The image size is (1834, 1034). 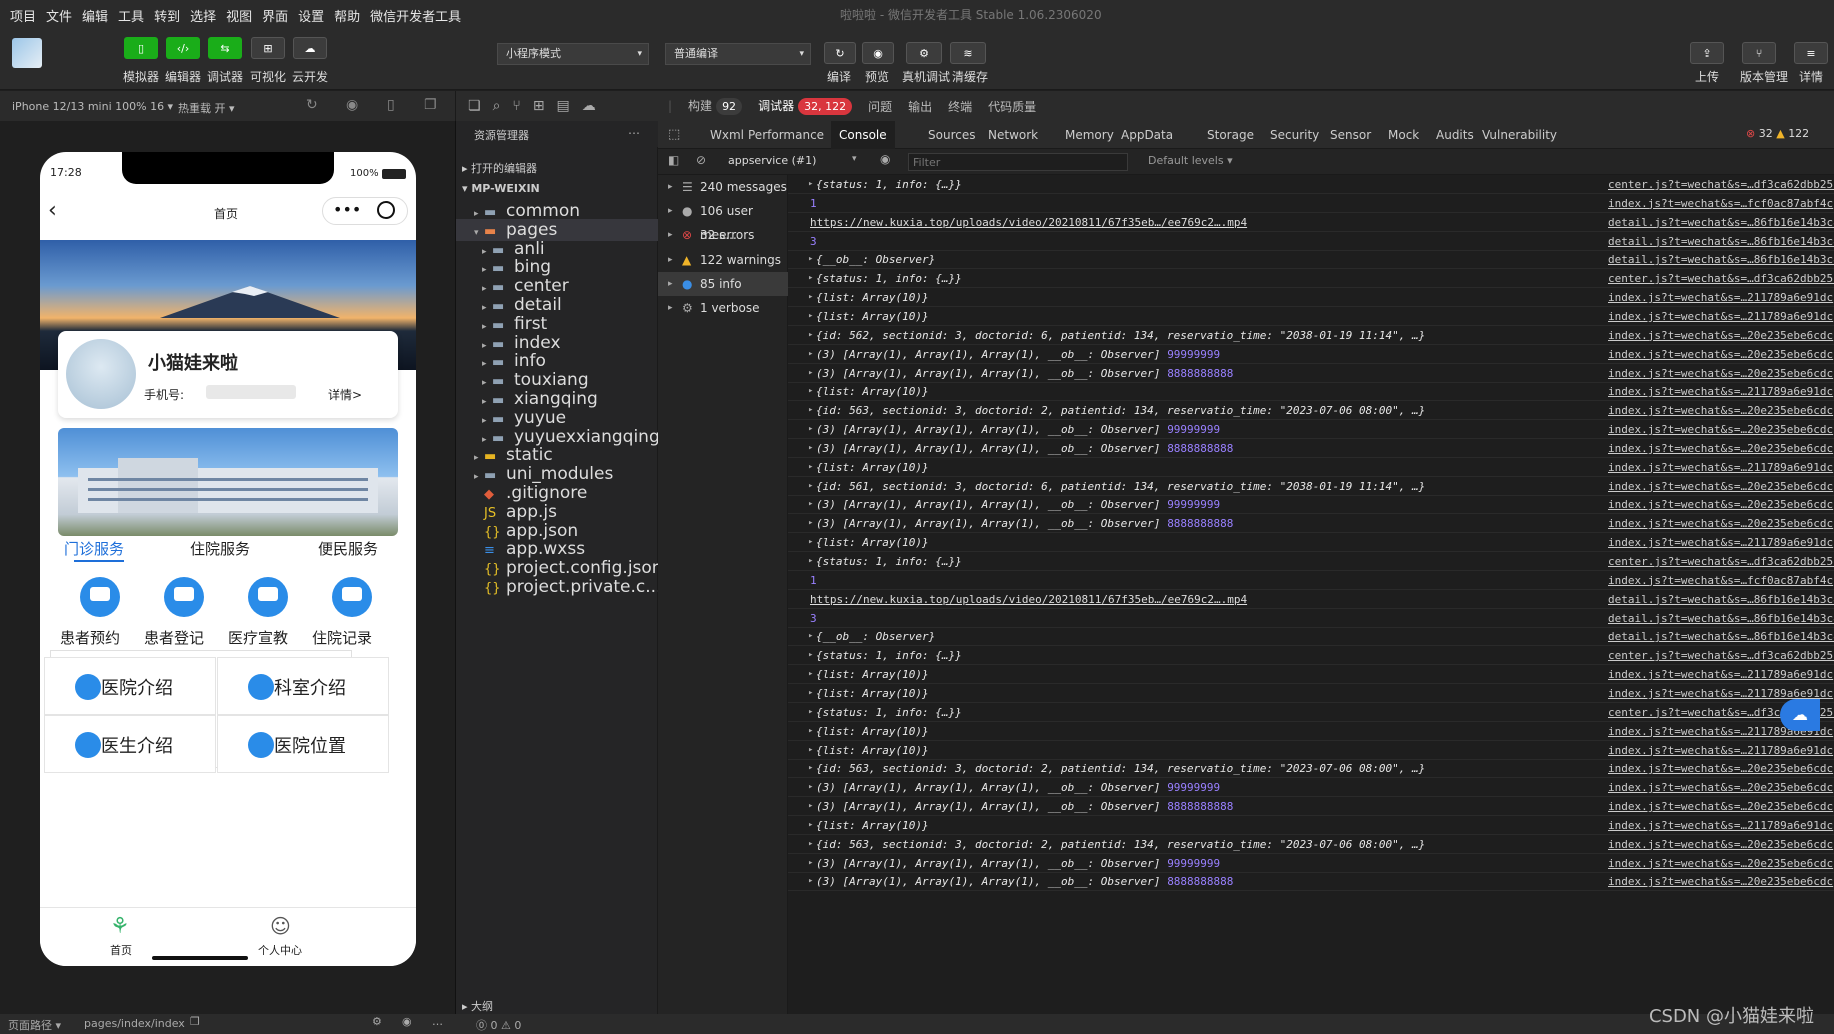 What do you see at coordinates (673, 160) in the screenshot?
I see `sidebar-toggle-icon: ◧` at bounding box center [673, 160].